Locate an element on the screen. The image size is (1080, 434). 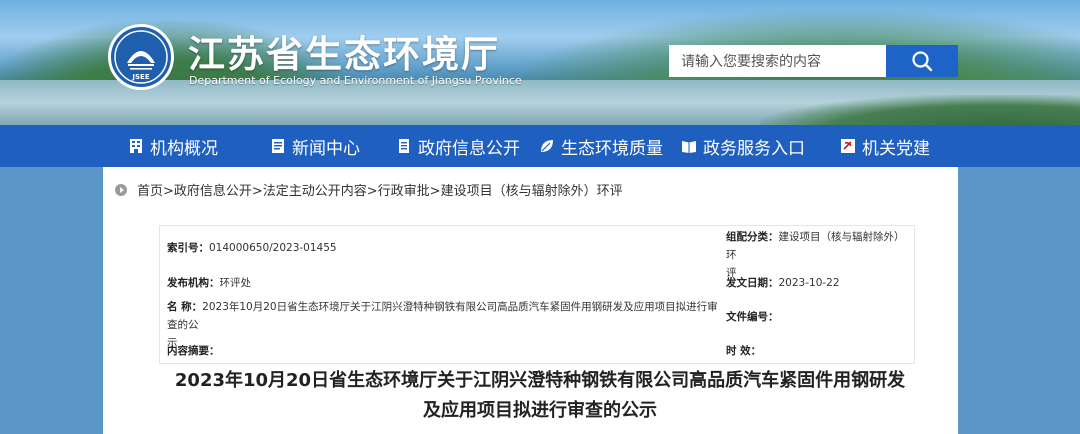
nav-label: 政府信息公开 is located at coordinates (469, 148).